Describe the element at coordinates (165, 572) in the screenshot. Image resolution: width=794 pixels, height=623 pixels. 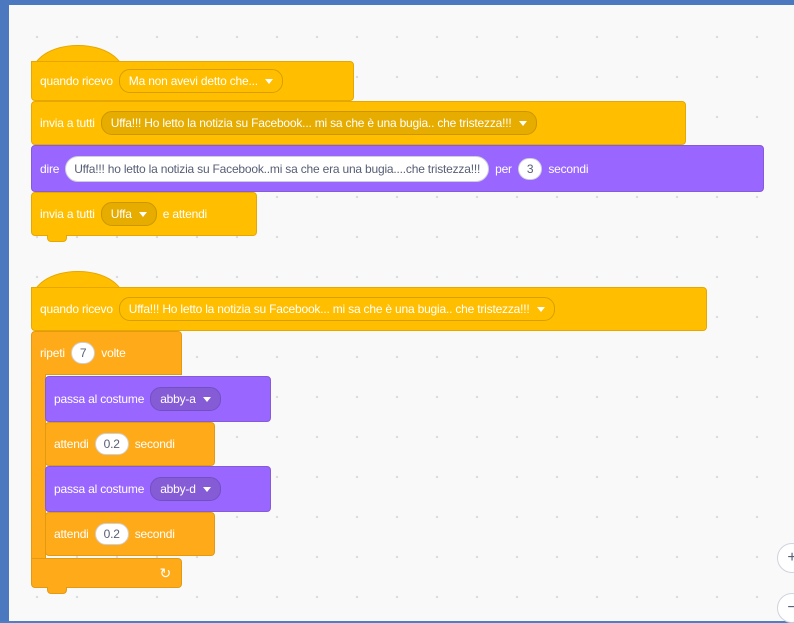
I see `repeat-arrow-icon: ↻` at that location.